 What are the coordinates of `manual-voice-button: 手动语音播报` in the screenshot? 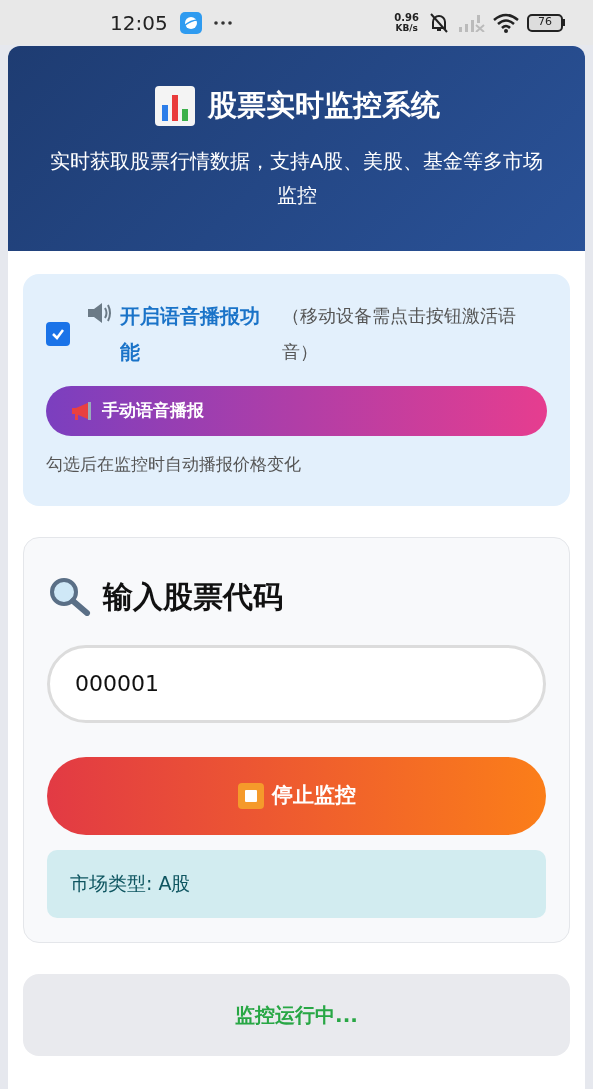 It's located at (296, 411).